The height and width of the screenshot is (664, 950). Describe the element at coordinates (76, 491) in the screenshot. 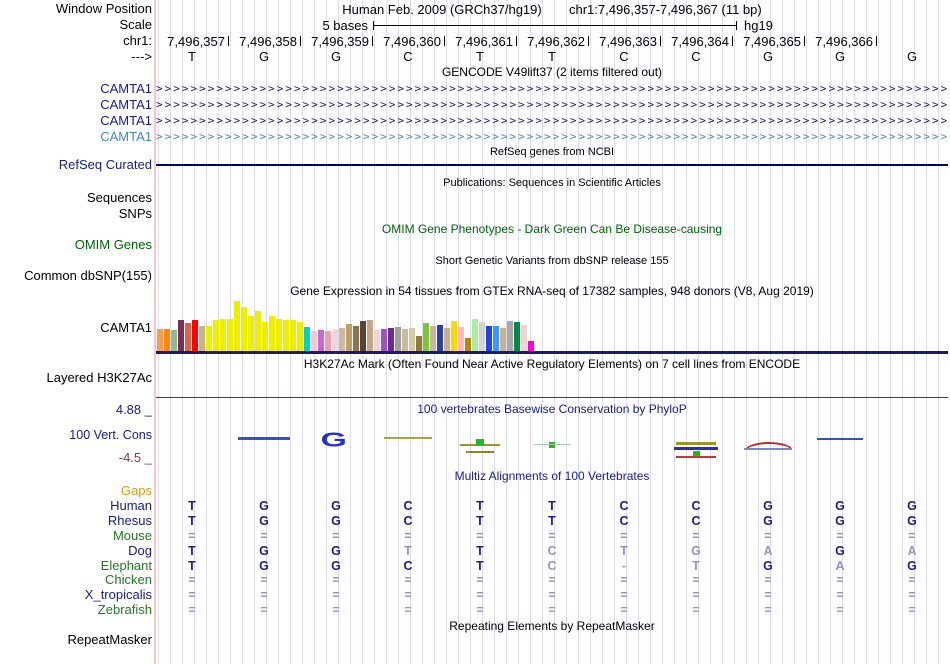

I see `species-label-gaps: Gaps` at that location.